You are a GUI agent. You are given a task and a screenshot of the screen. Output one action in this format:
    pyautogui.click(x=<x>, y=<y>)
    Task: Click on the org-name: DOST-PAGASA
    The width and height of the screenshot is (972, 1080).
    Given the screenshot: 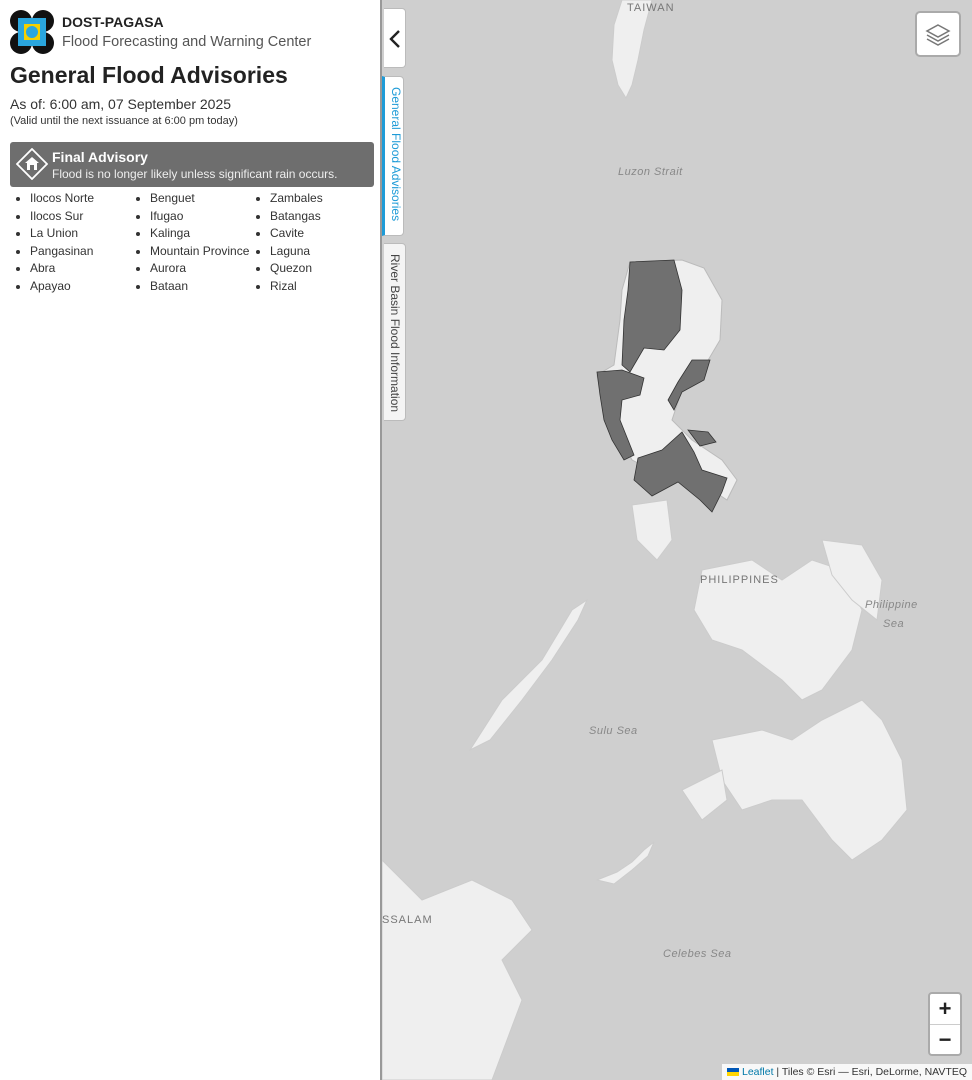 What is the action you would take?
    pyautogui.click(x=113, y=22)
    